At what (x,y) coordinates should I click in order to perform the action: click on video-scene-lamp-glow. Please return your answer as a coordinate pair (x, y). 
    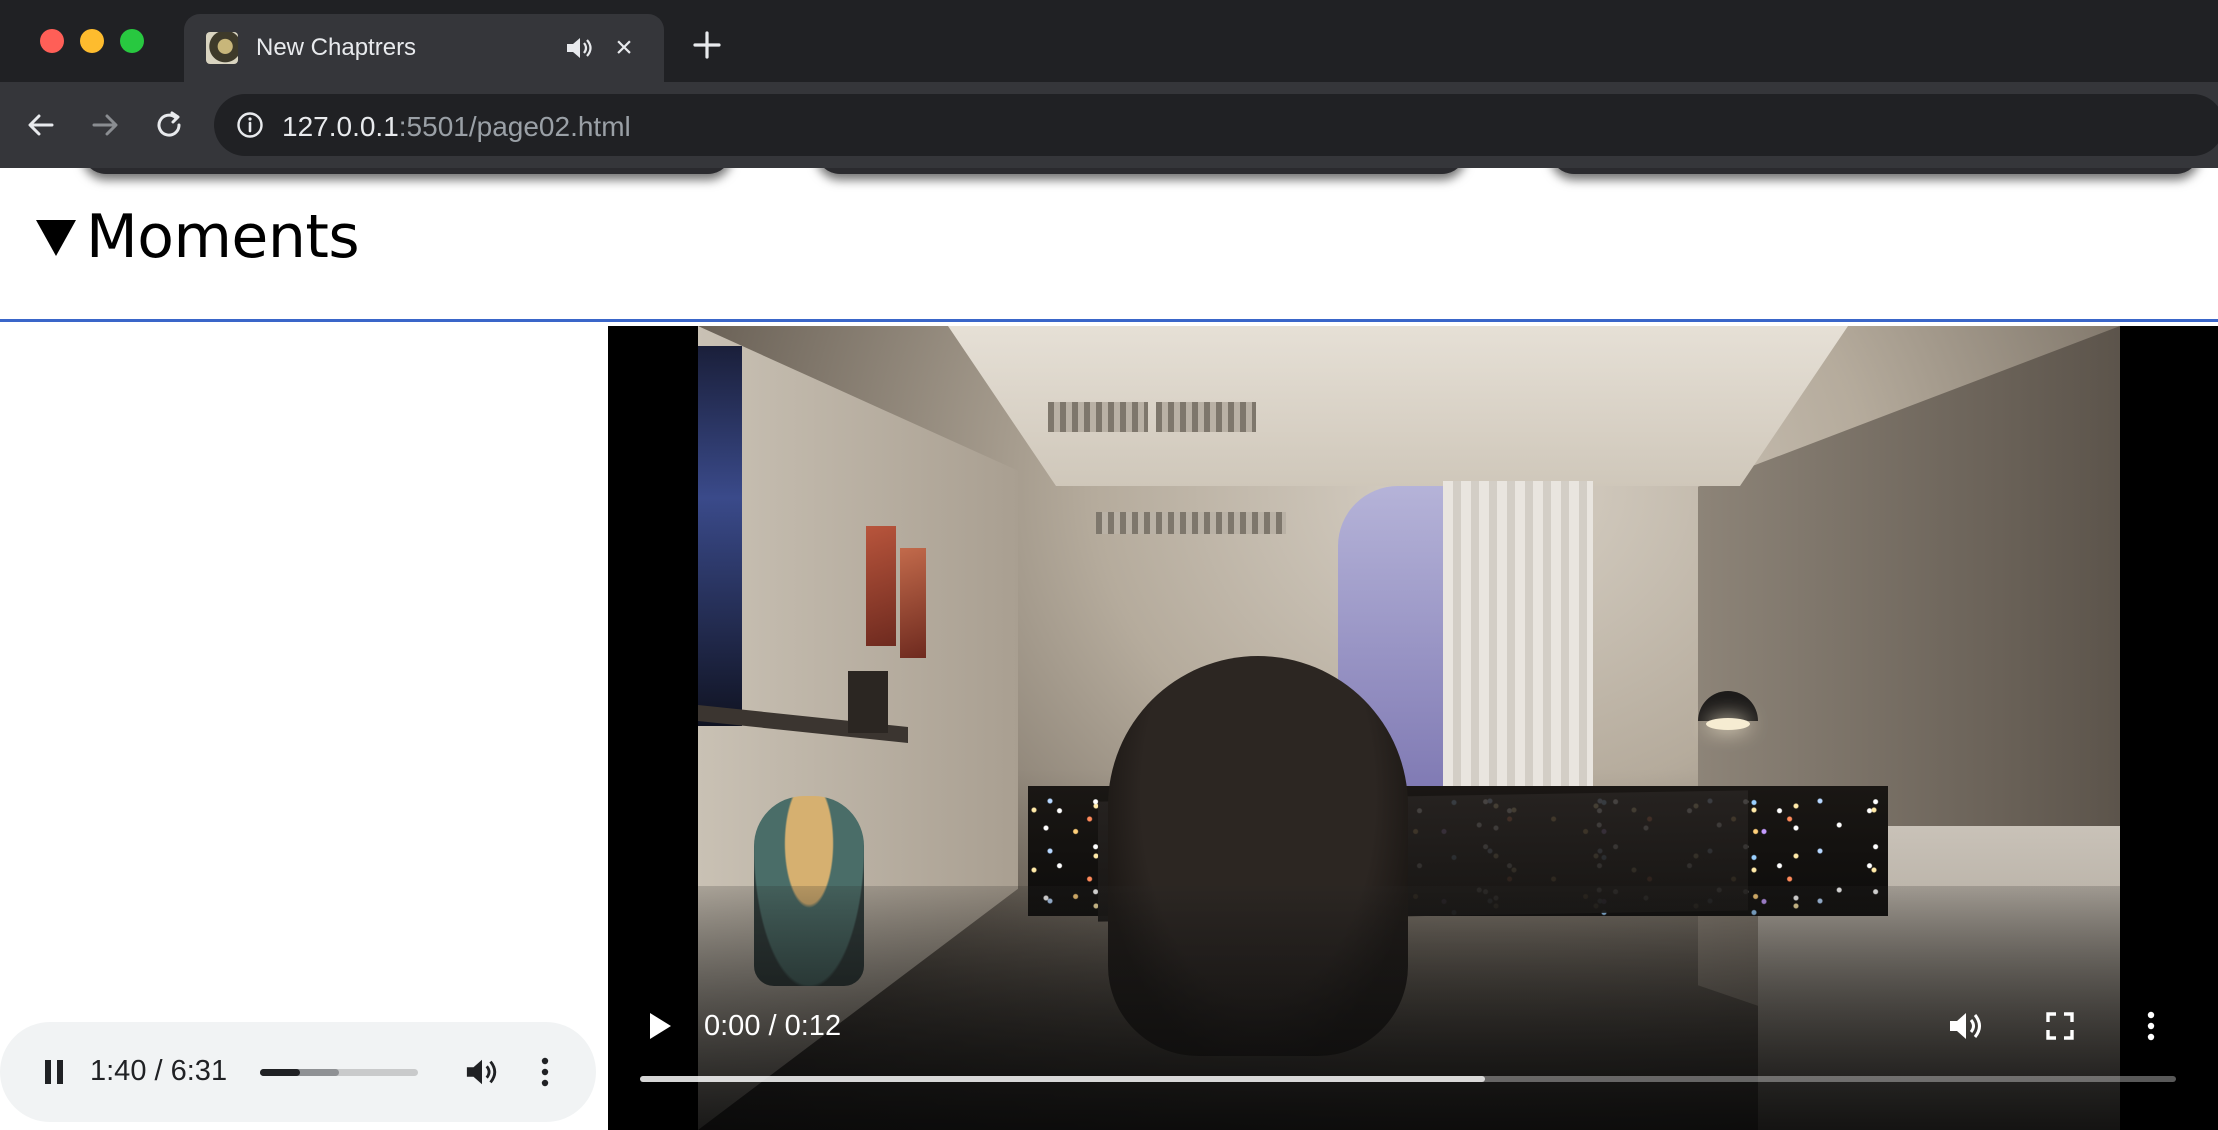
    Looking at the image, I should click on (1728, 724).